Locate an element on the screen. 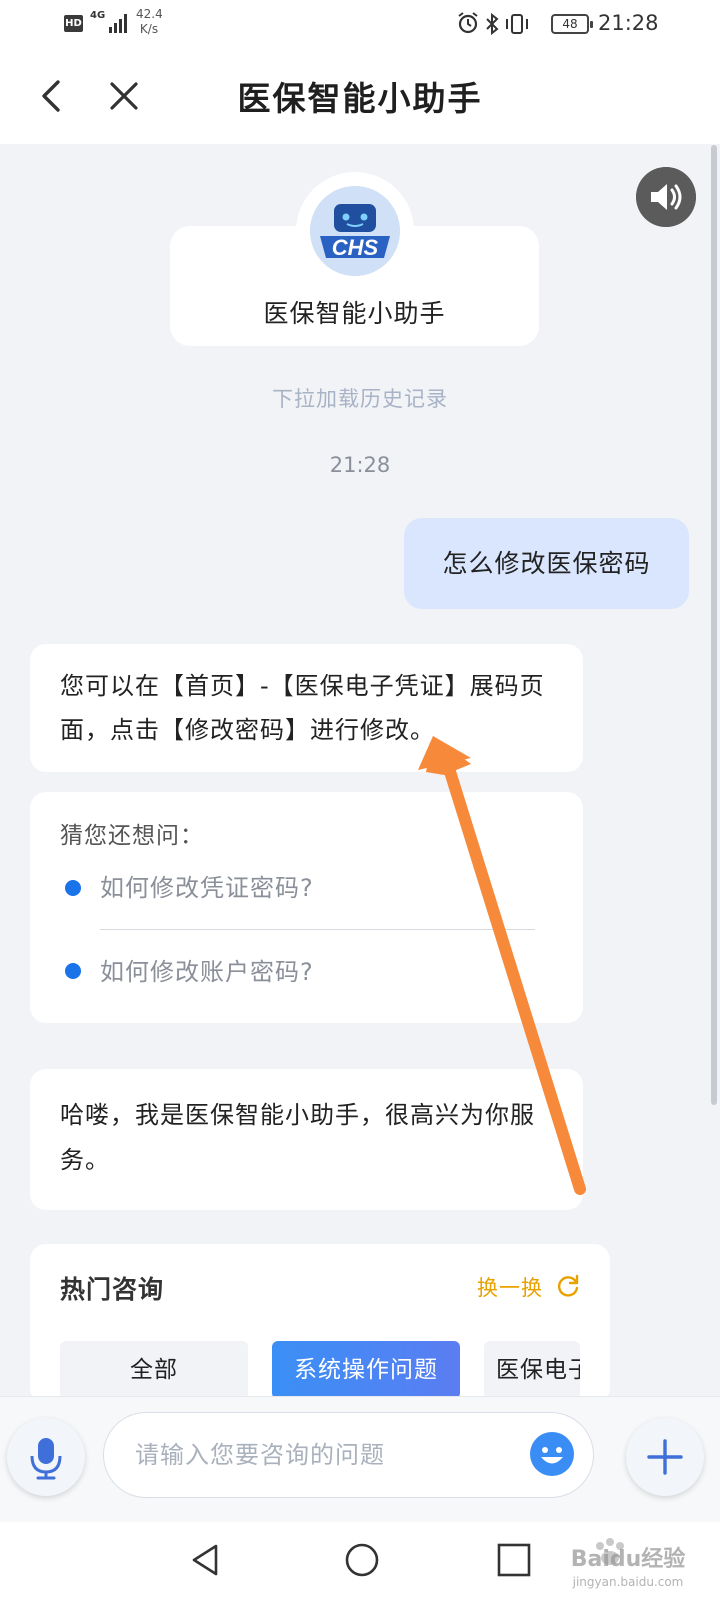 The height and width of the screenshot is (1600, 720). status-time: 21:28 is located at coordinates (628, 23).